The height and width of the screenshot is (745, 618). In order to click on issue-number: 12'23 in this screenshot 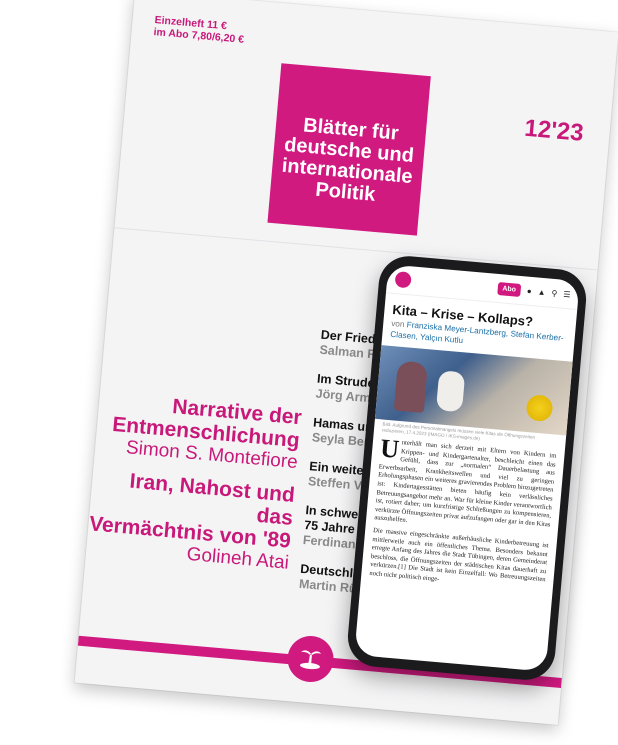, I will do `click(554, 130)`.